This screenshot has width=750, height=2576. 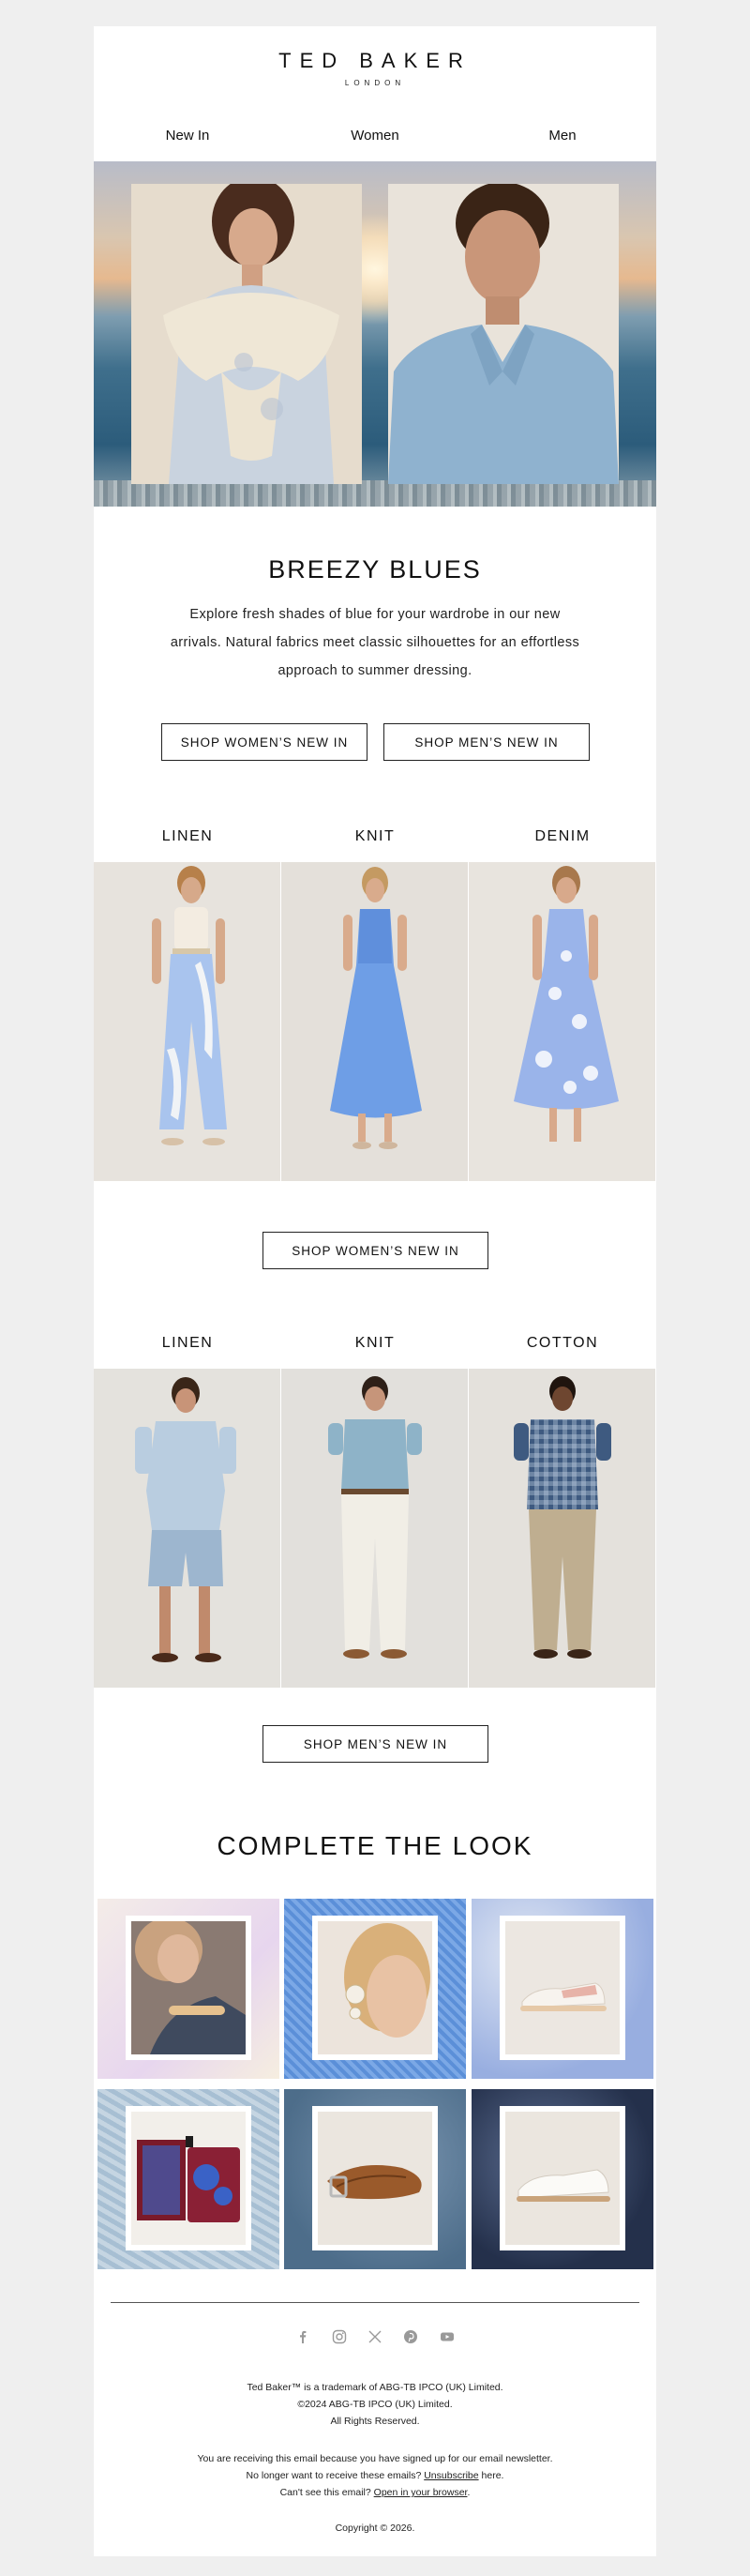 I want to click on belt-image, so click(x=375, y=2178).